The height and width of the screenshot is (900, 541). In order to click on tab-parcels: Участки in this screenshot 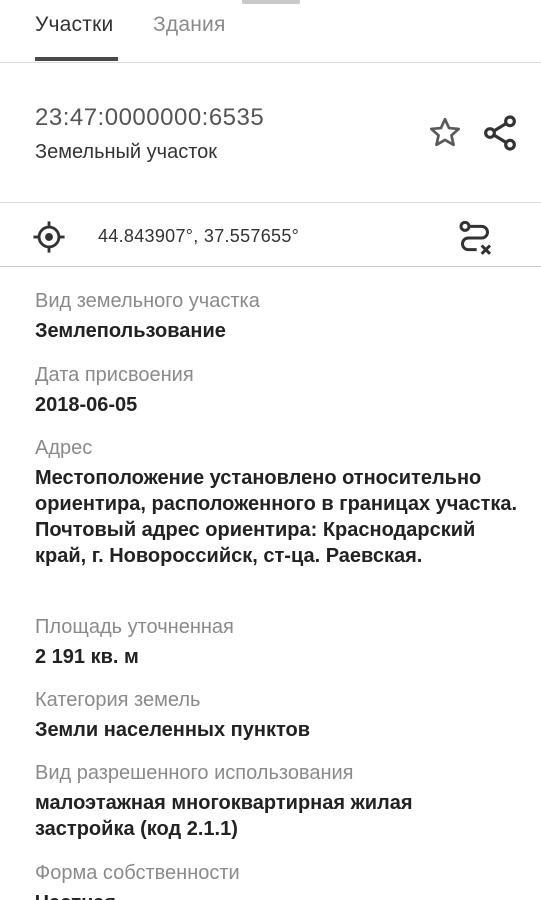, I will do `click(74, 25)`.